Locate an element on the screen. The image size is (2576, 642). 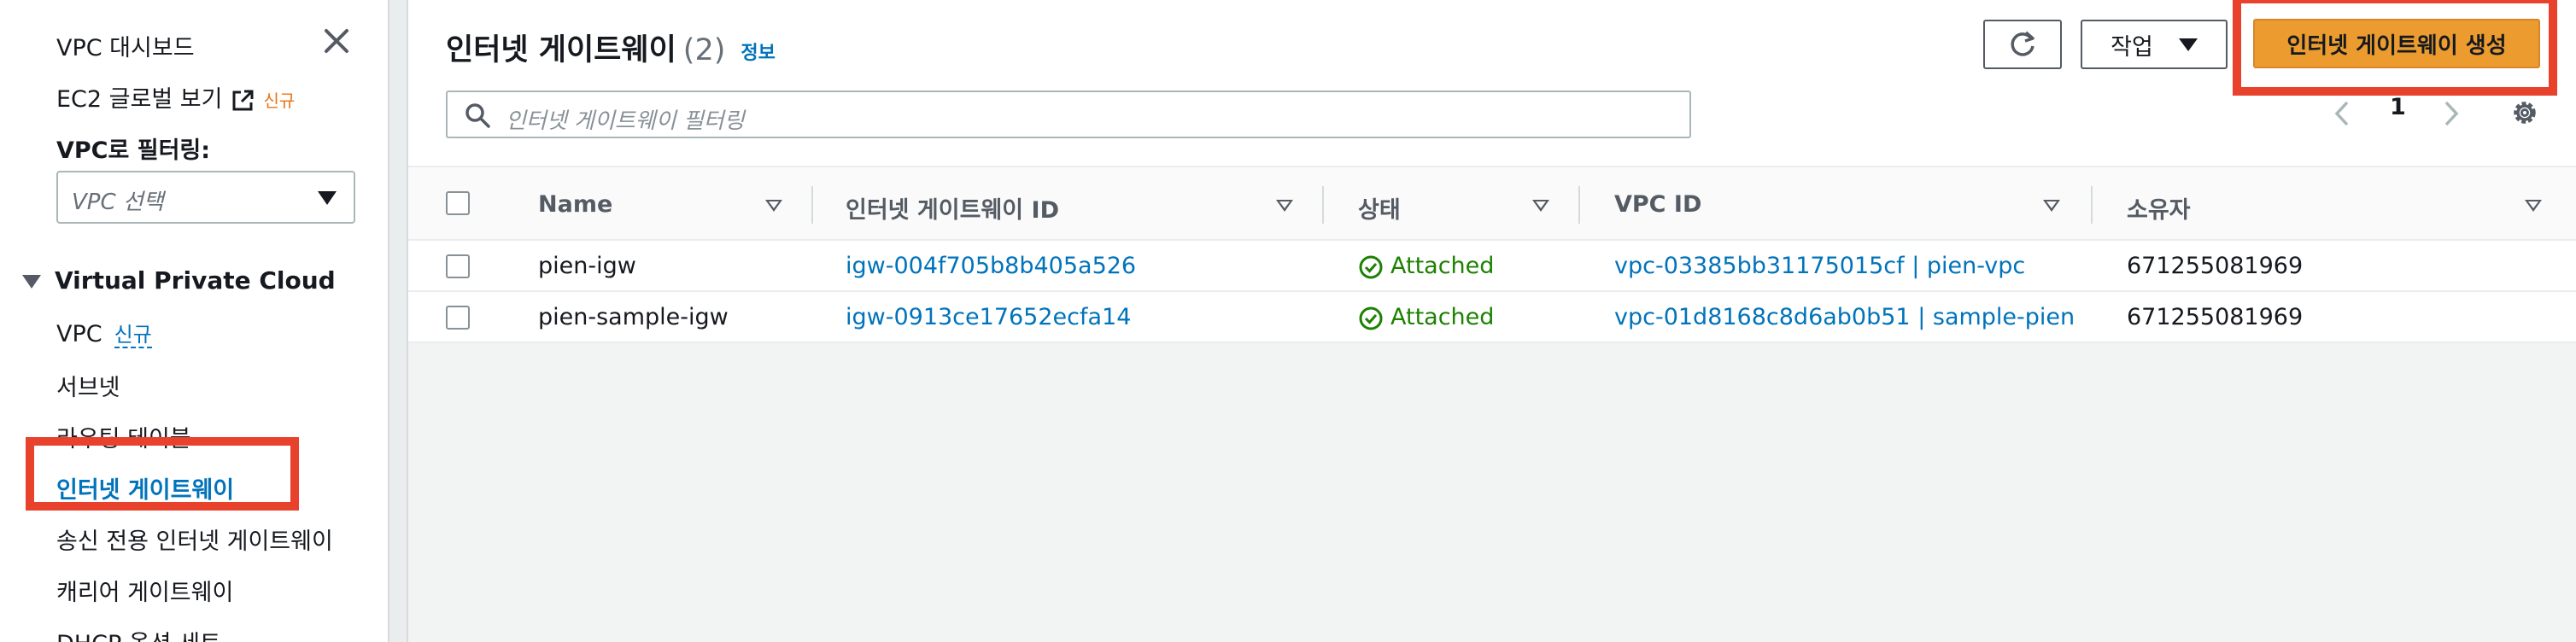
resource-count: (2) is located at coordinates (704, 50).